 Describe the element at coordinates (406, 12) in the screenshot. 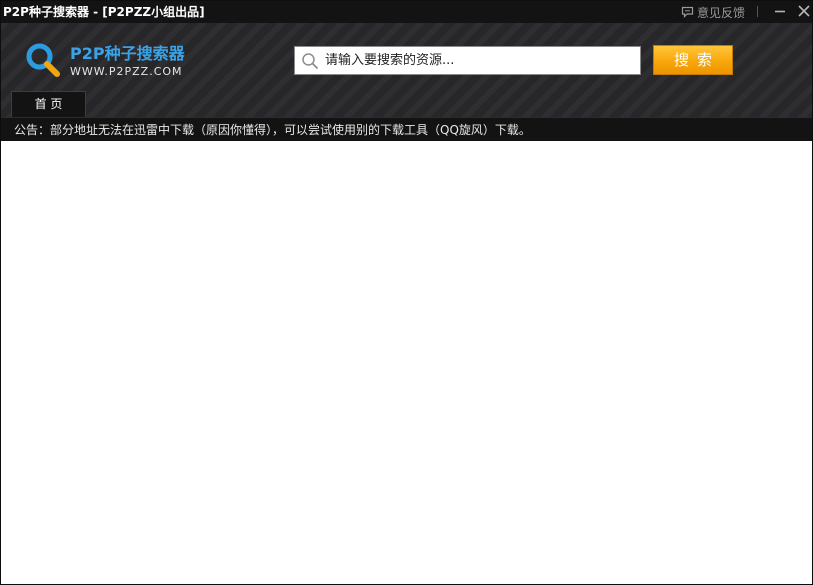

I see `title-bar: P2P种子搜索器 - [P2PZZ小组出品] 意见反馈` at that location.